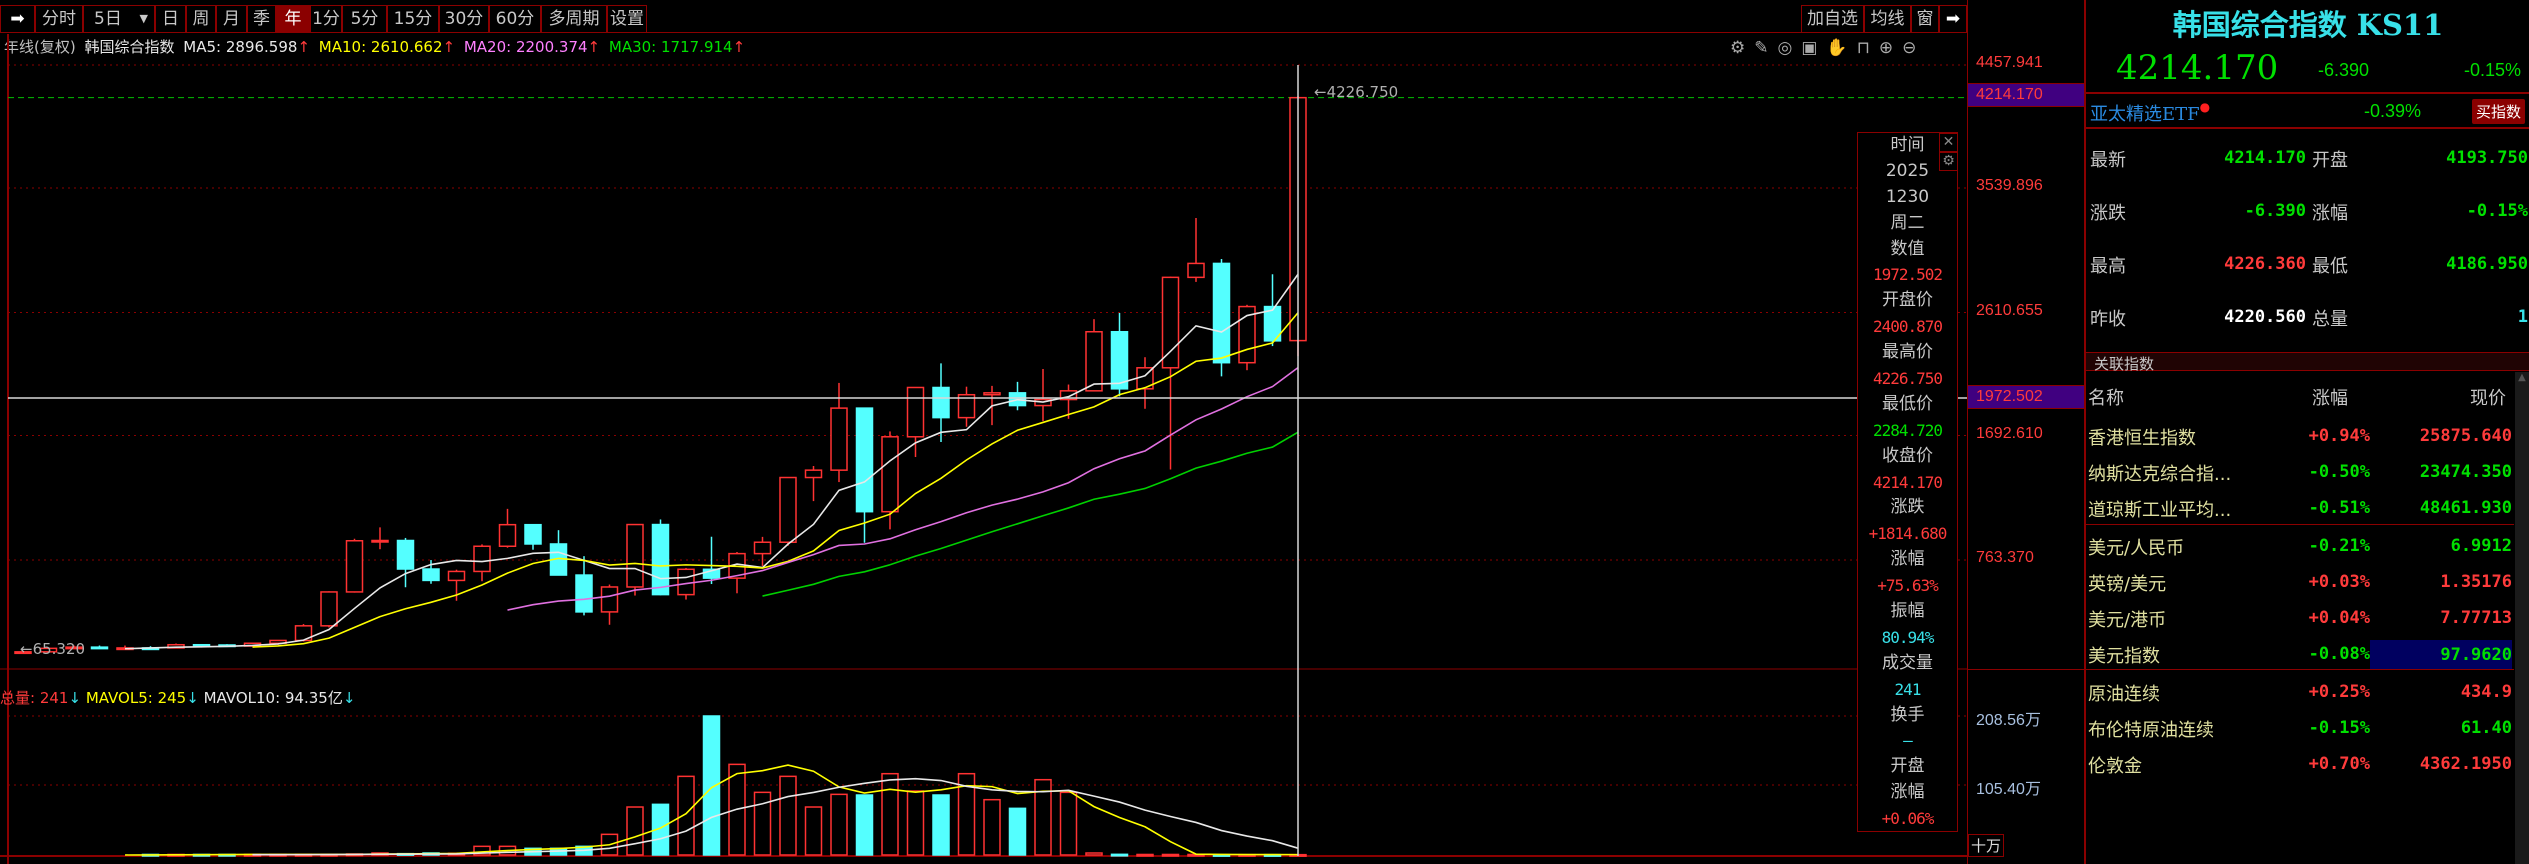  What do you see at coordinates (2300, 619) in the screenshot?
I see `related-row: 美元/港币 +0.04% 7.77713` at bounding box center [2300, 619].